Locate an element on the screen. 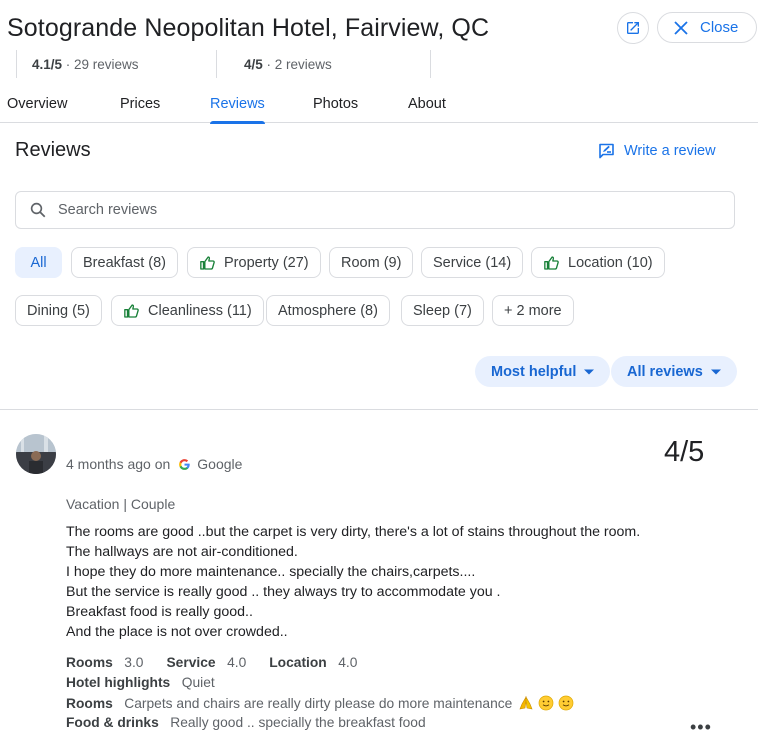 The width and height of the screenshot is (758, 733). review-text-line: Breakfast food is really good.. is located at coordinates (159, 612).